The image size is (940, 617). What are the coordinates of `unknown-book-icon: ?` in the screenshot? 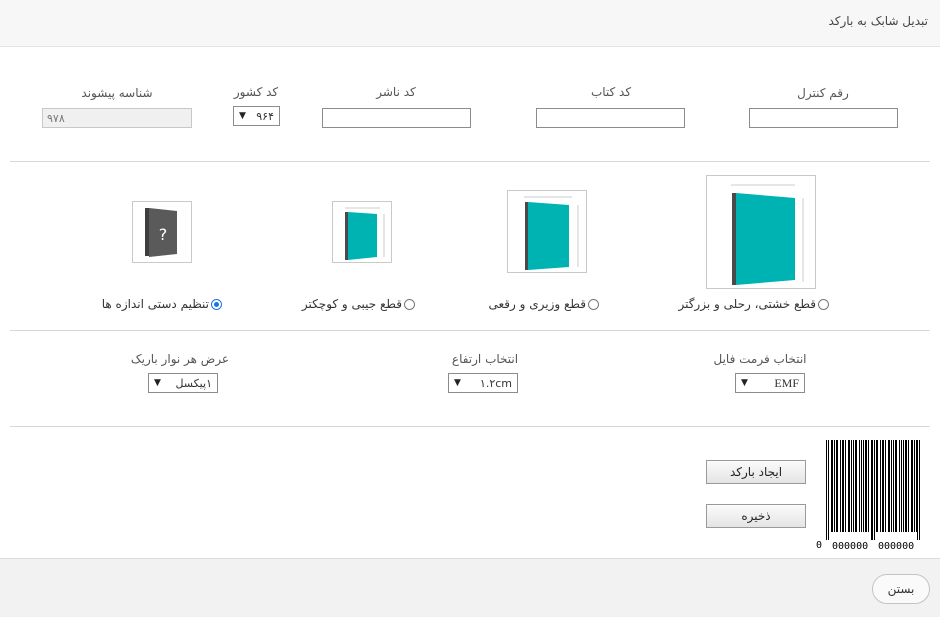 It's located at (161, 232).